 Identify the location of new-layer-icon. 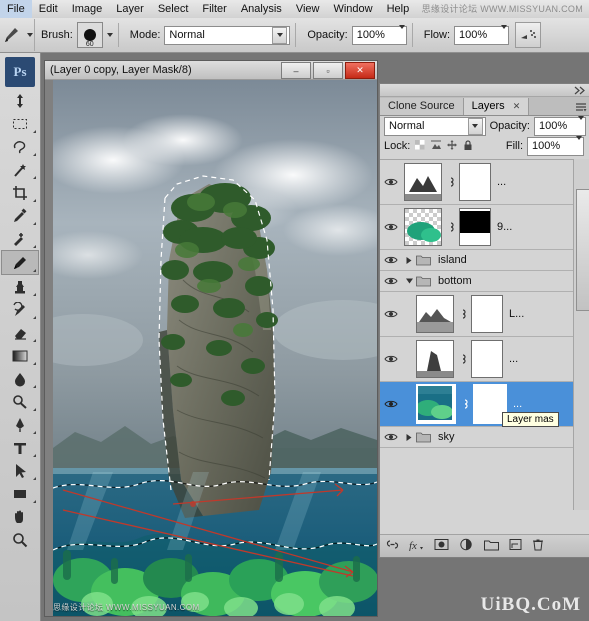
(515, 546).